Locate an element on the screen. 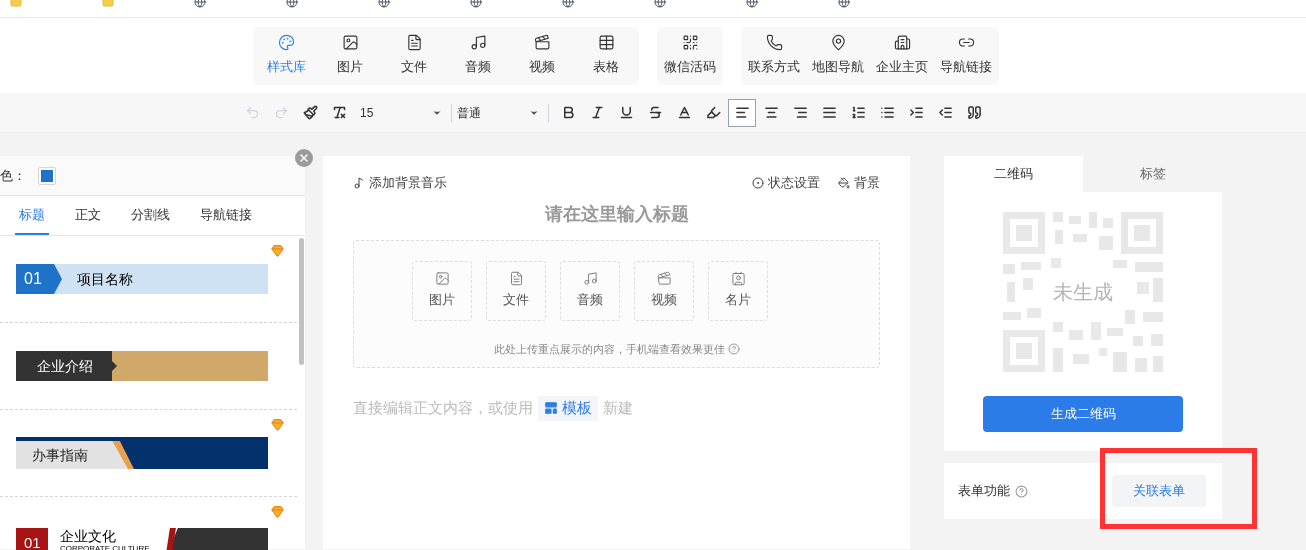  style-tab: 分割线 is located at coordinates (150, 215).